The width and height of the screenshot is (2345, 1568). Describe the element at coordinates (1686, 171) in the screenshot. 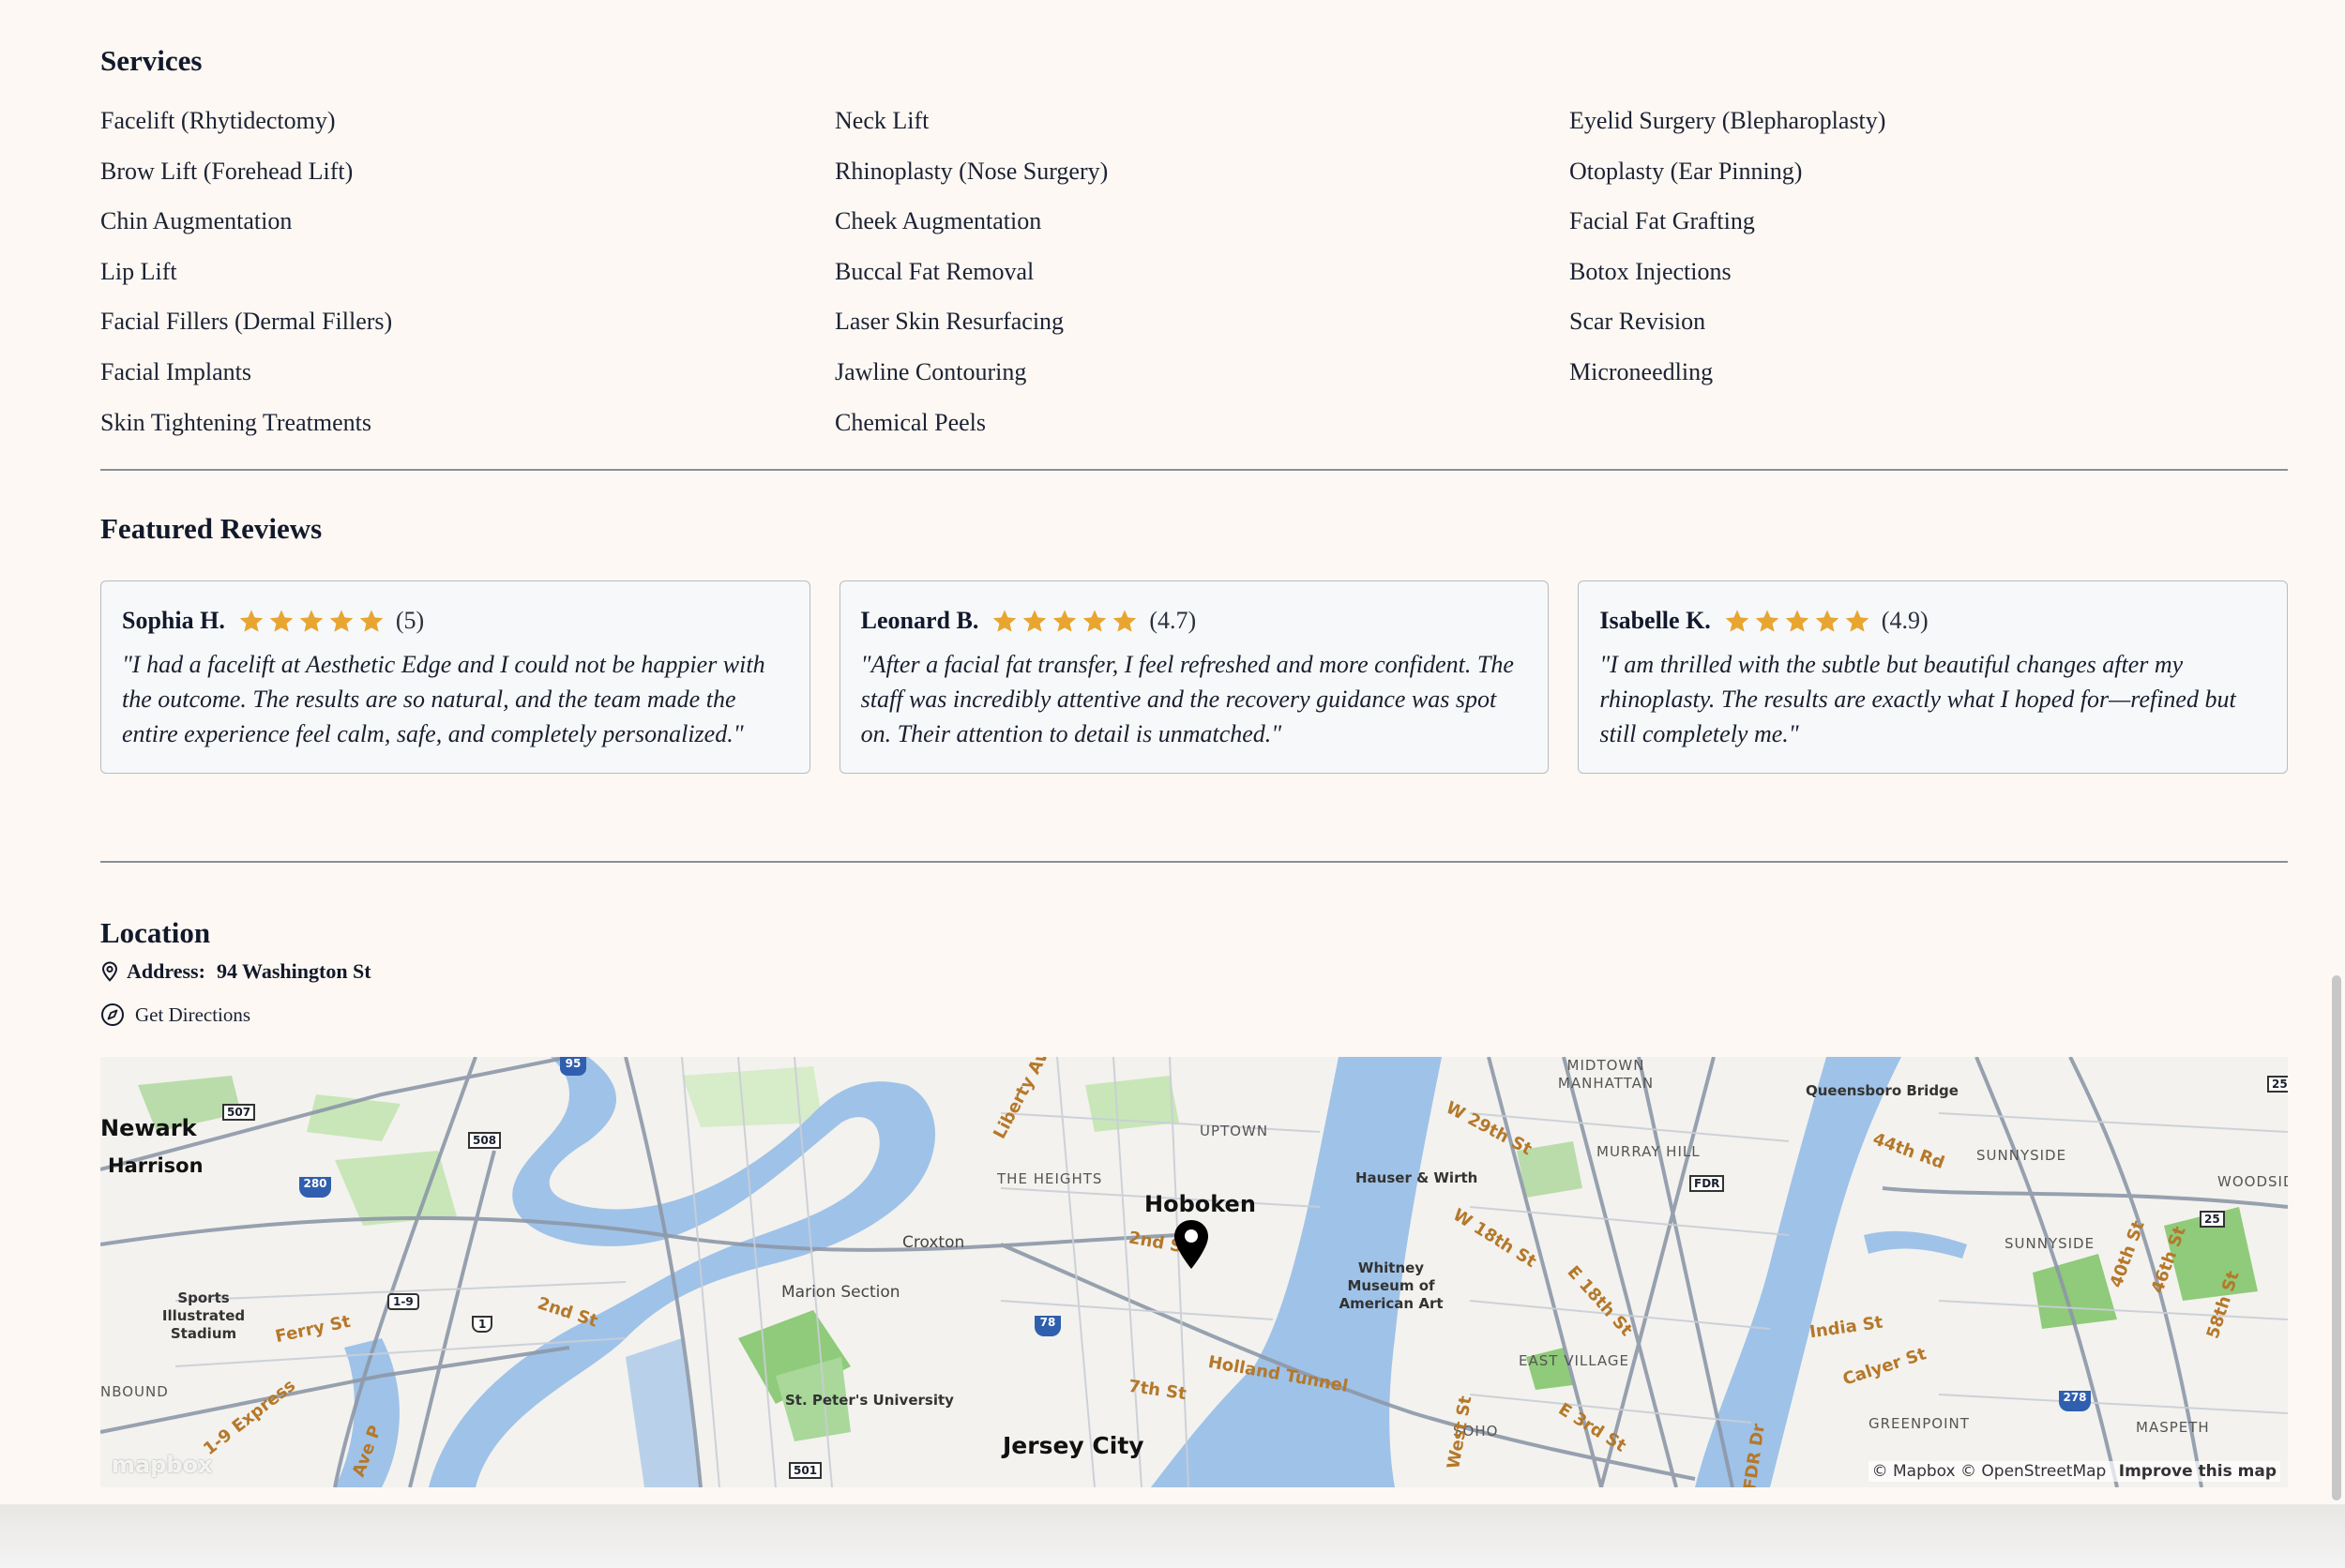

I see `service-item: Otoplasty (Ear Pinning)` at that location.